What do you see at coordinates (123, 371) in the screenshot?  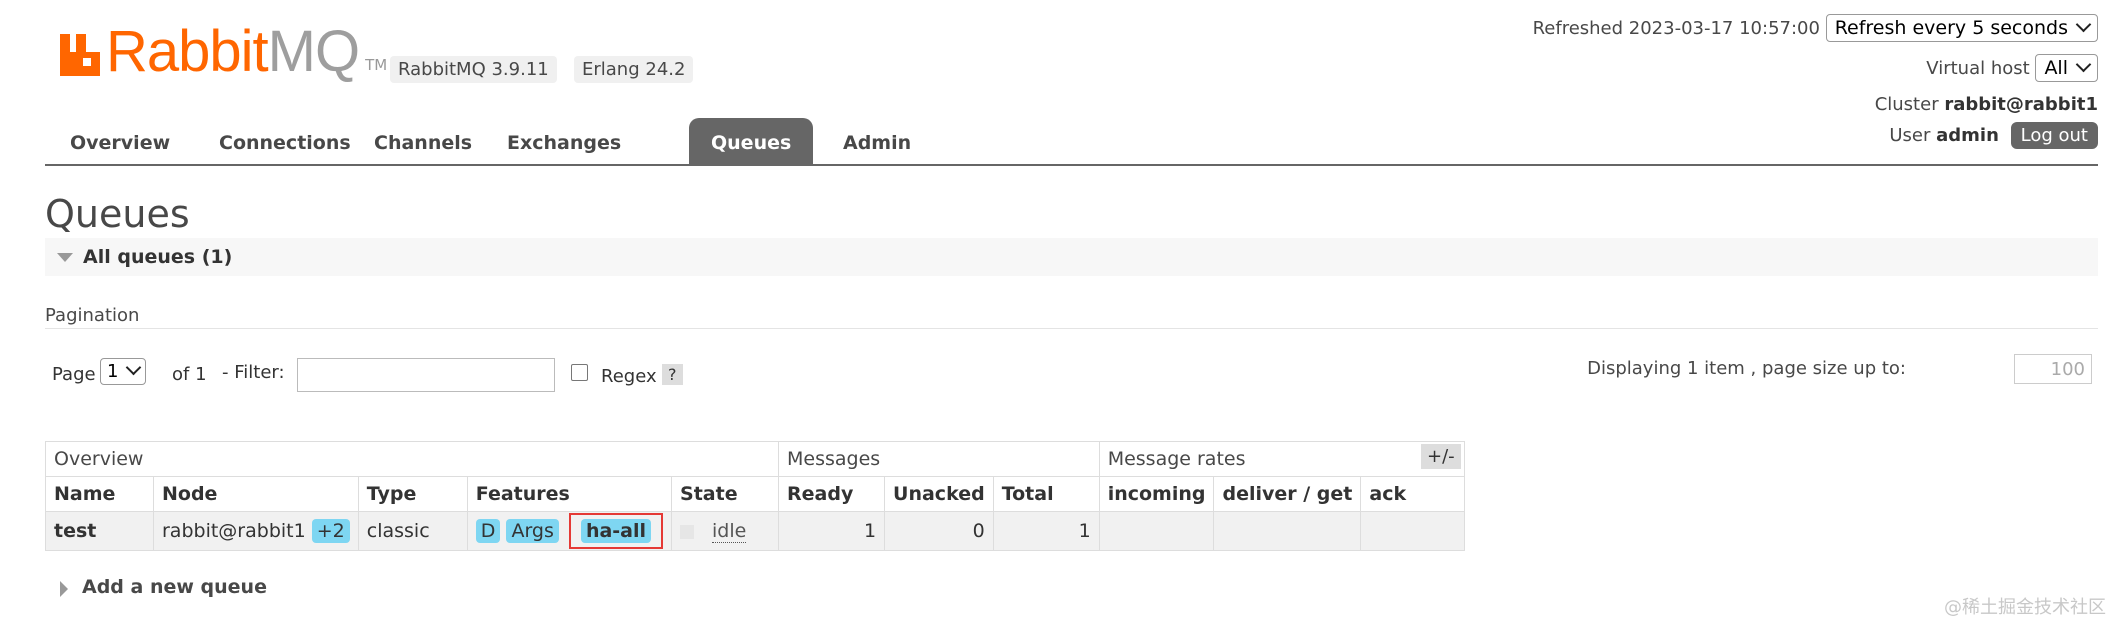 I see `page-select: 1` at bounding box center [123, 371].